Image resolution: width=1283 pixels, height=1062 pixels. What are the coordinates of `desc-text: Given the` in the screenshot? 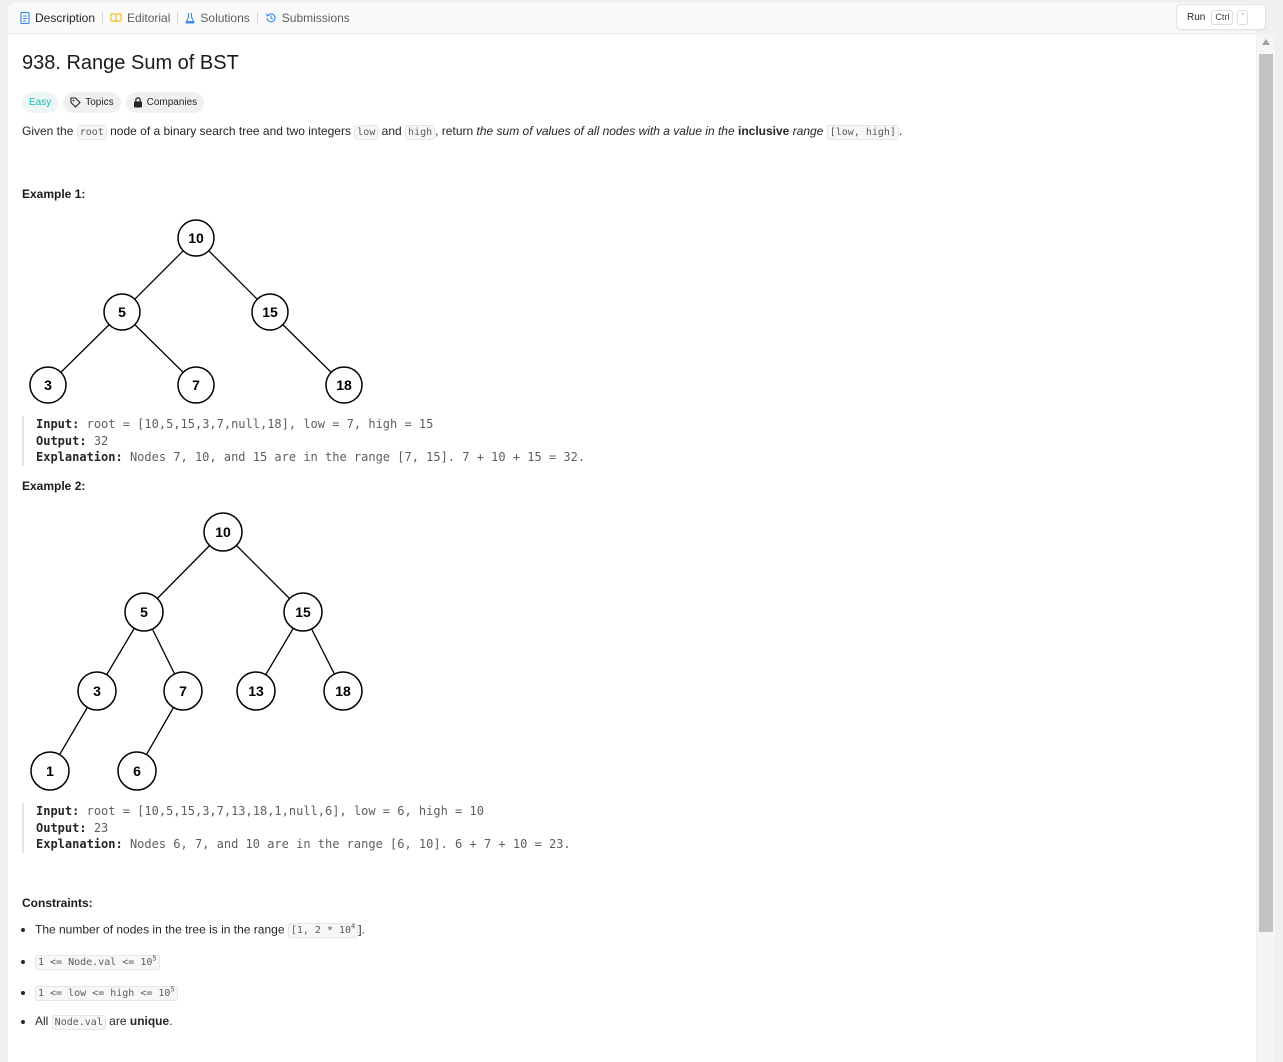 It's located at (49, 131).